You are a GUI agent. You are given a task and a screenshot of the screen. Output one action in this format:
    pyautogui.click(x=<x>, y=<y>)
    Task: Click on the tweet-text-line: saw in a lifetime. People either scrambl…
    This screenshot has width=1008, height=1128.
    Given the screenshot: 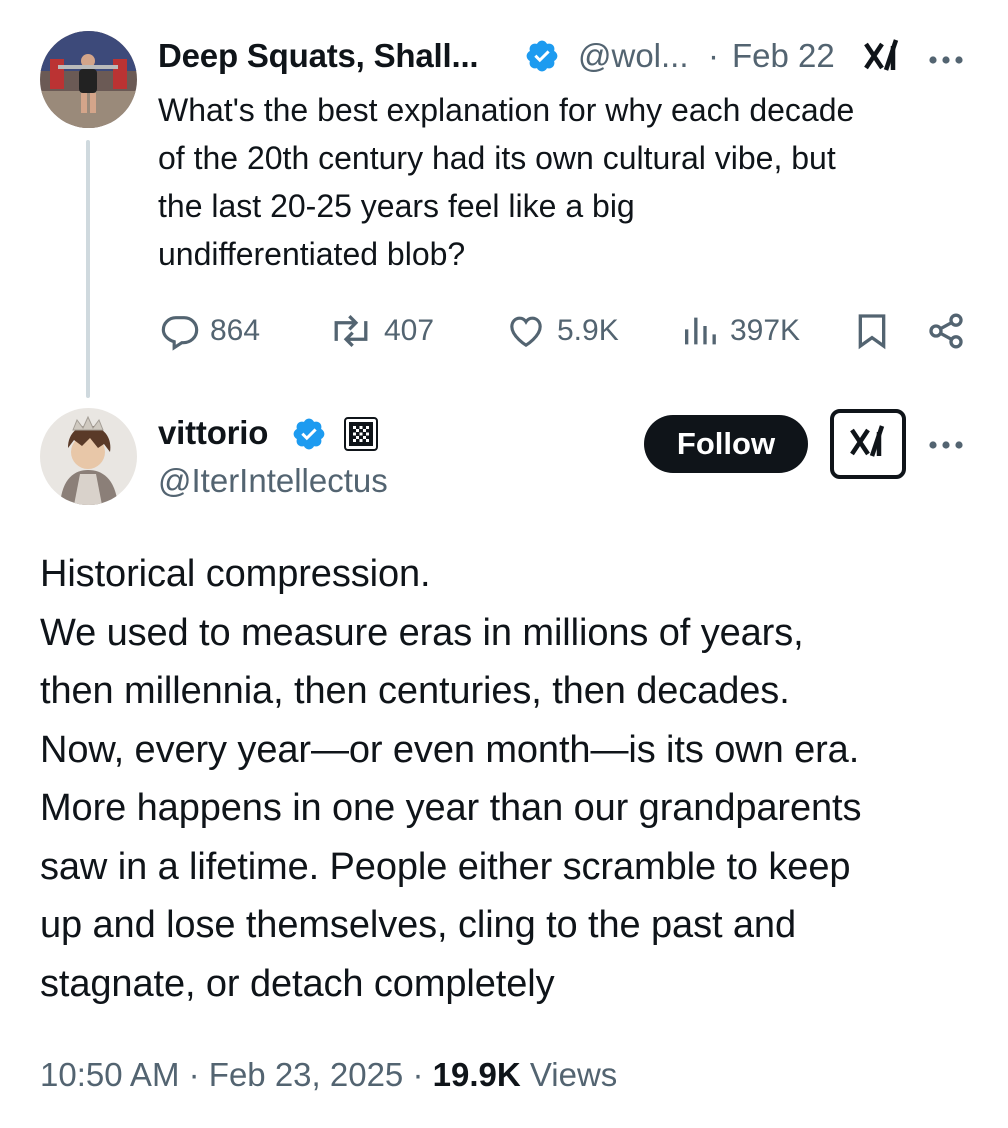 What is the action you would take?
    pyautogui.click(x=445, y=866)
    